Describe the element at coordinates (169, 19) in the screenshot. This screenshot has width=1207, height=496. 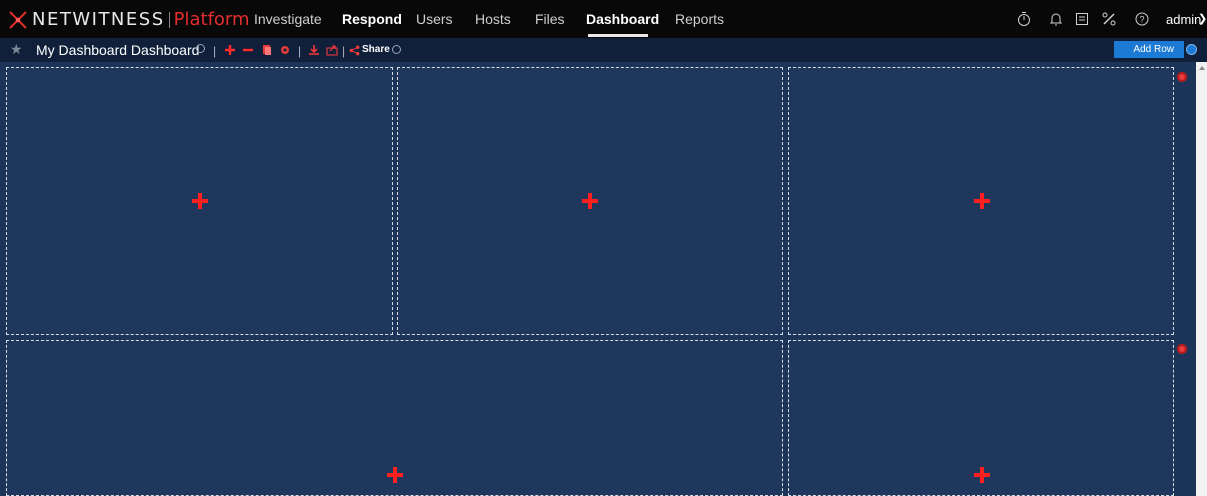
I see `brand-separator` at that location.